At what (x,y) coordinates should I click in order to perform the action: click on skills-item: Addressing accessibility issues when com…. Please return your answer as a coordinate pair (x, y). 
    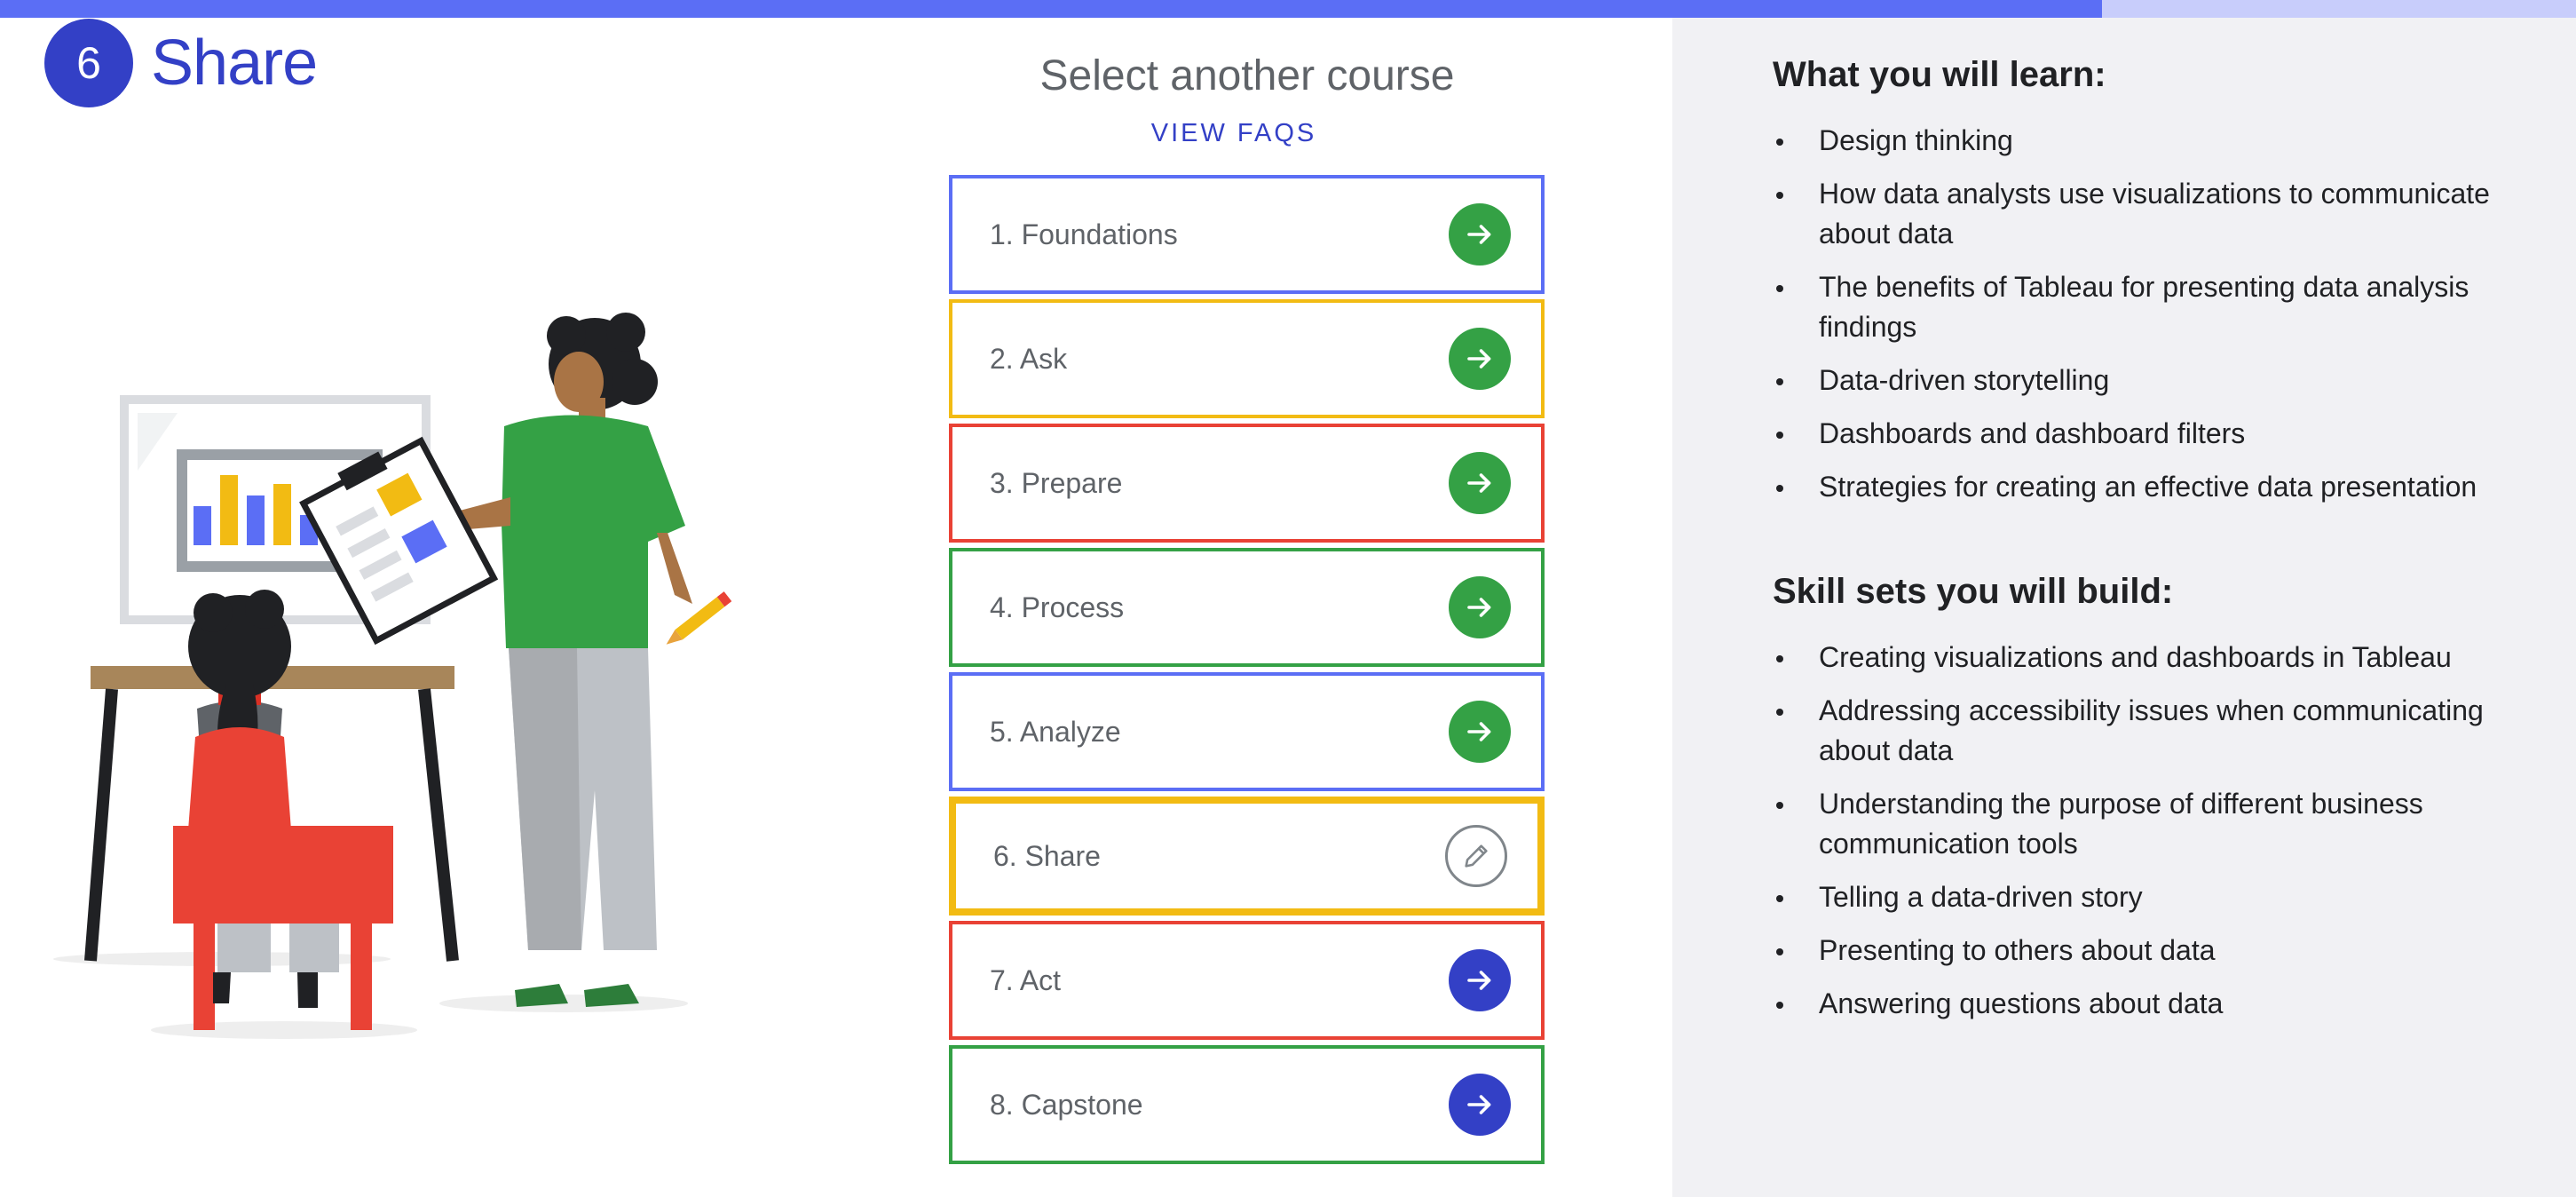
    Looking at the image, I should click on (2154, 731).